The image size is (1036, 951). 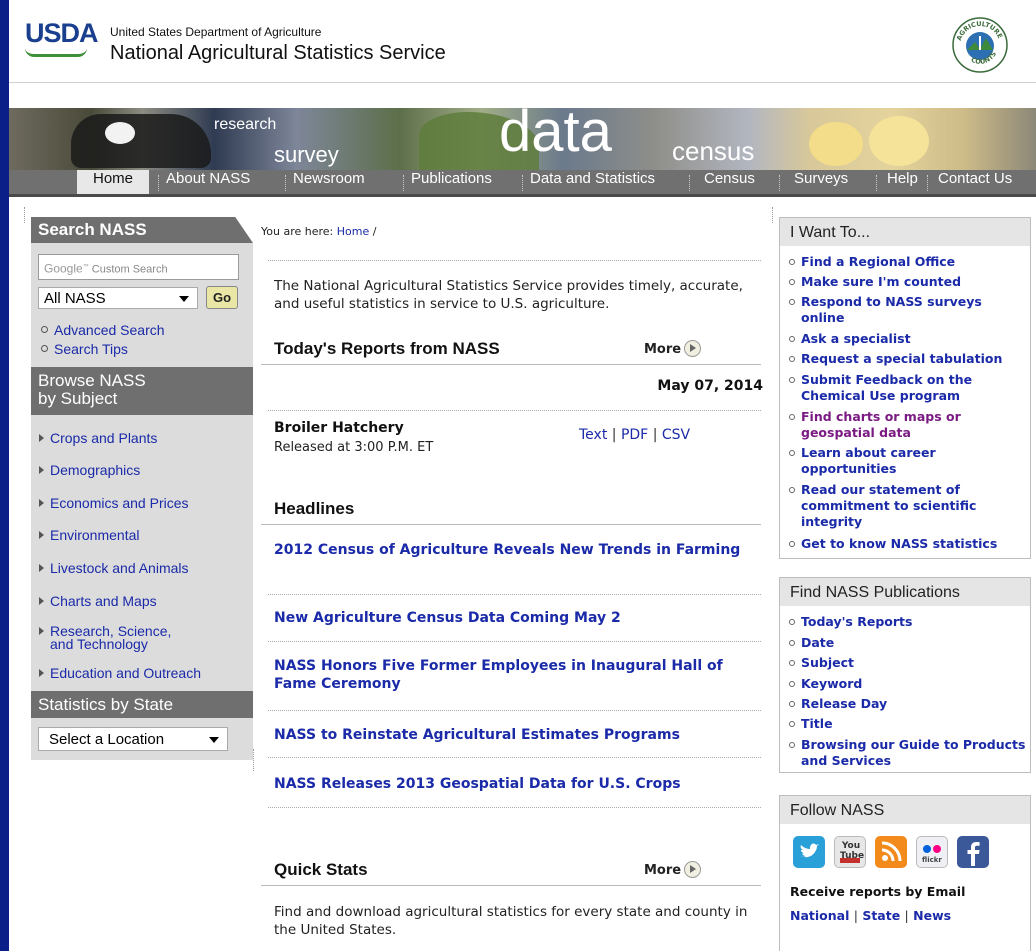 I want to click on flickr-icon-text: flickr, so click(x=932, y=860).